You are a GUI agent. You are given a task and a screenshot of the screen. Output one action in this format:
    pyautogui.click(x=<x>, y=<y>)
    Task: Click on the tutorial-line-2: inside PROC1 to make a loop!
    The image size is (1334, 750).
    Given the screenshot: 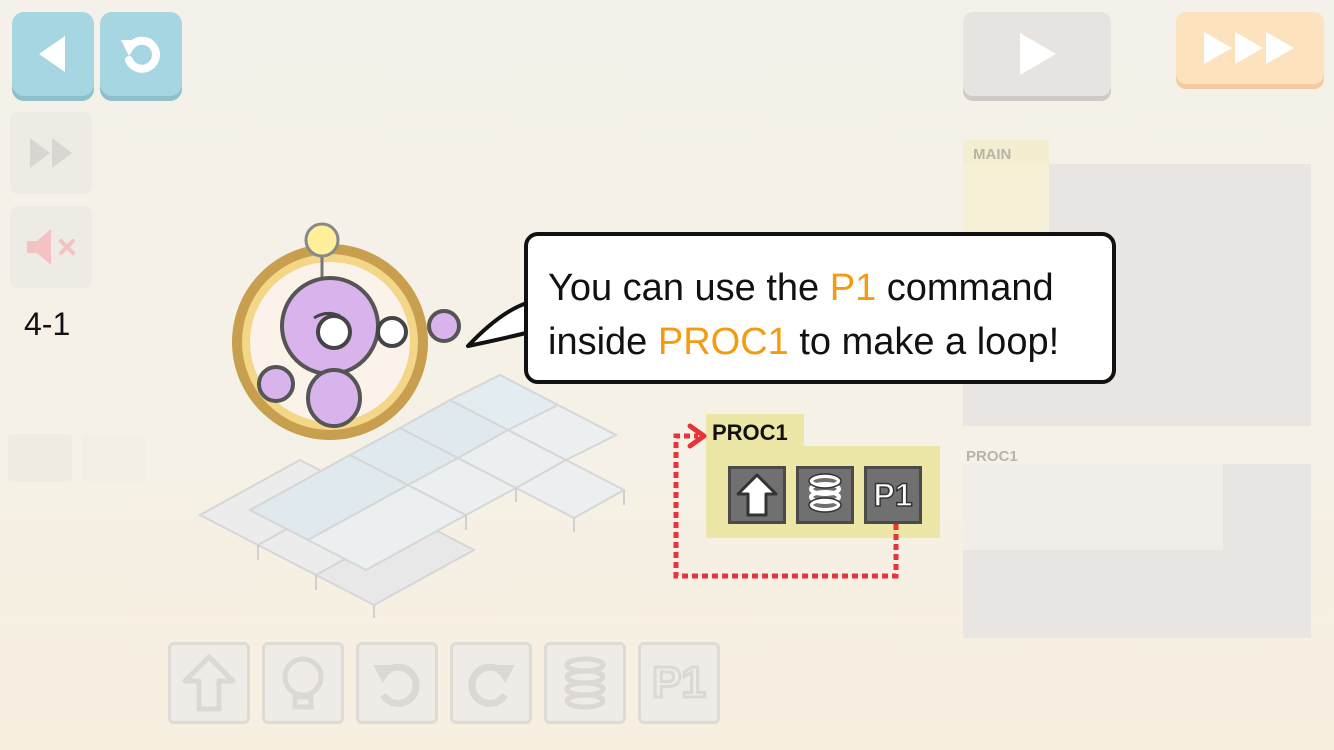 What is the action you would take?
    pyautogui.click(x=820, y=342)
    